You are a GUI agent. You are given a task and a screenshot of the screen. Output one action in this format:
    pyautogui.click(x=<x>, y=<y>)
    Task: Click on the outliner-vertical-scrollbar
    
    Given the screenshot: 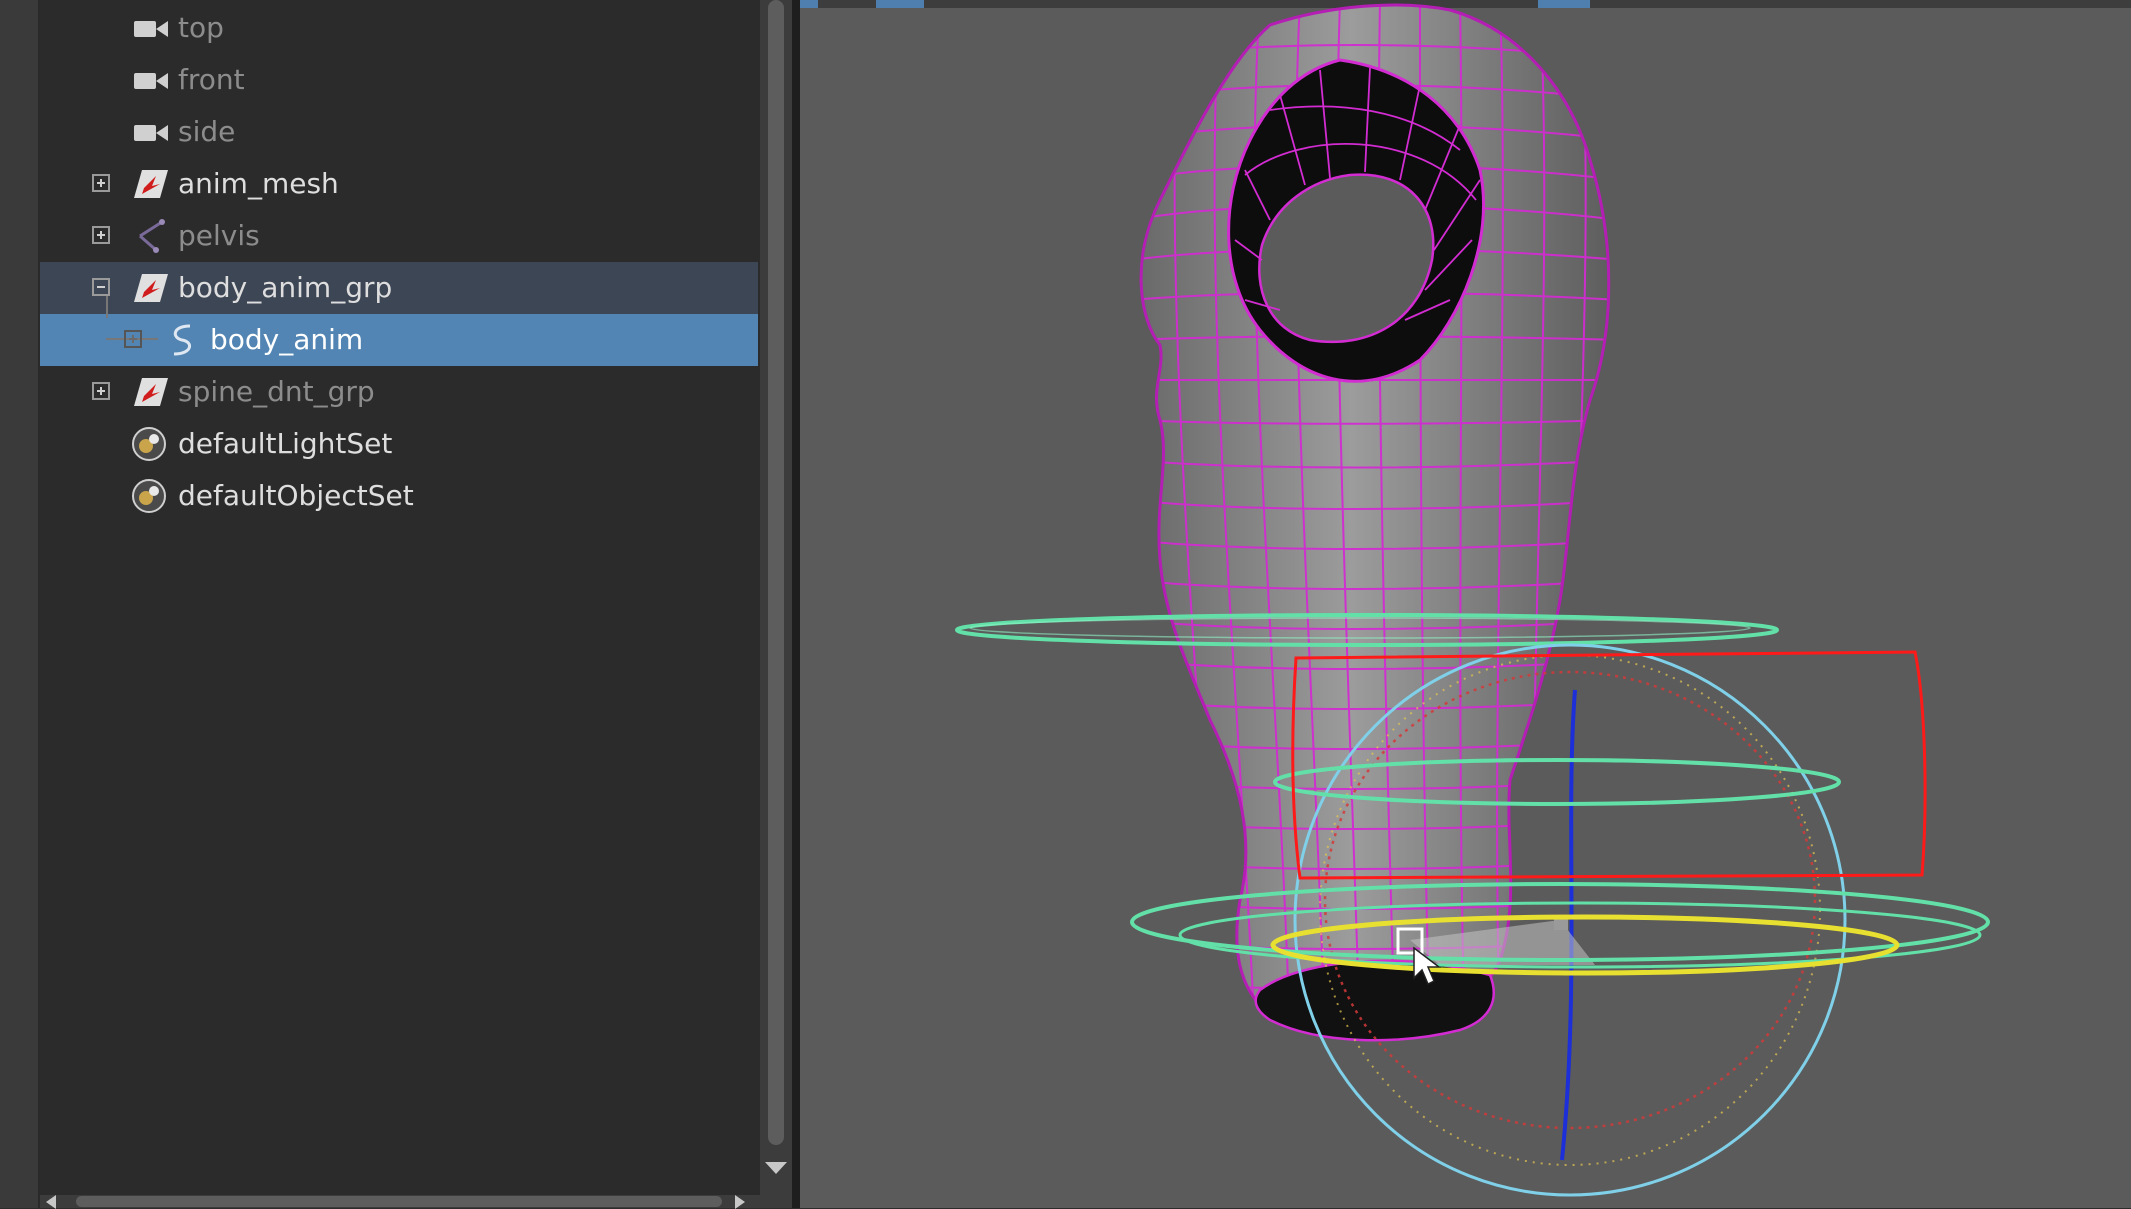 What is the action you would take?
    pyautogui.click(x=776, y=604)
    